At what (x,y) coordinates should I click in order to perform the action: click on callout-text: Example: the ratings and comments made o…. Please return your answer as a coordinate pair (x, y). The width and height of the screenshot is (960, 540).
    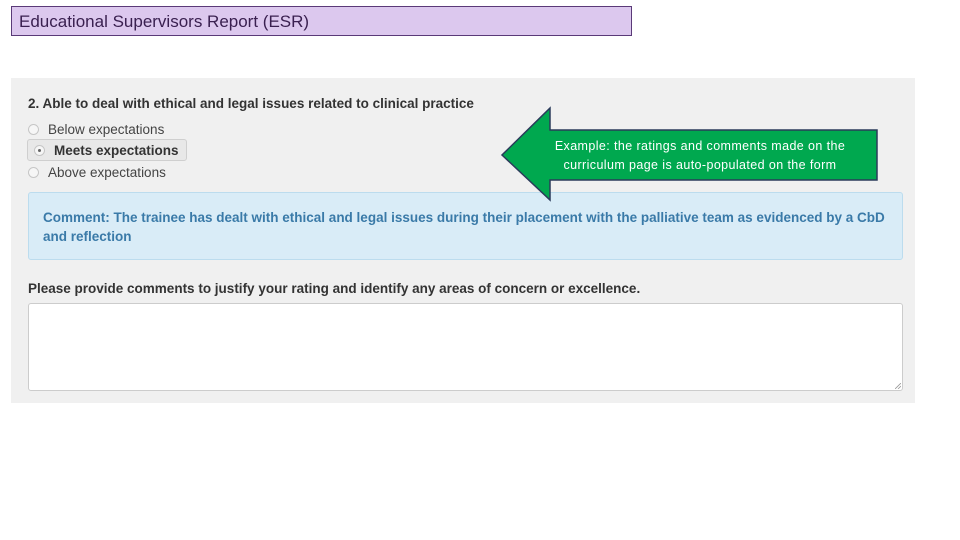
    Looking at the image, I should click on (700, 155).